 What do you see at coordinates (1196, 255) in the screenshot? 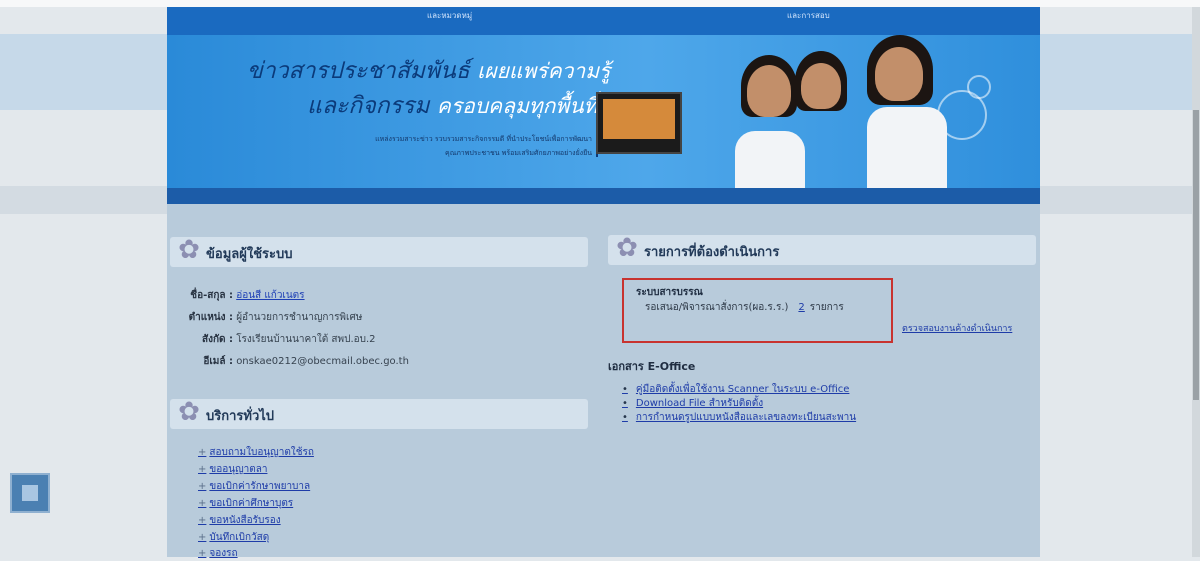
I see `scrollbar-thumb` at bounding box center [1196, 255].